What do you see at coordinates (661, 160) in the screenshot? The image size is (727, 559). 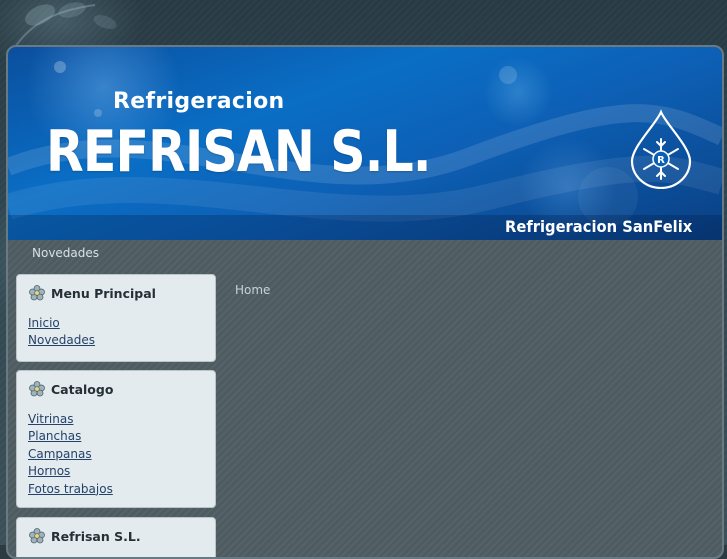 I see `logo-letter: R` at bounding box center [661, 160].